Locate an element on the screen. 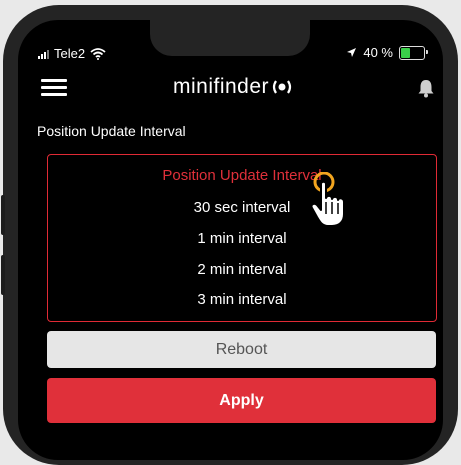  picker-option-30sec: 30 sec interval is located at coordinates (242, 207).